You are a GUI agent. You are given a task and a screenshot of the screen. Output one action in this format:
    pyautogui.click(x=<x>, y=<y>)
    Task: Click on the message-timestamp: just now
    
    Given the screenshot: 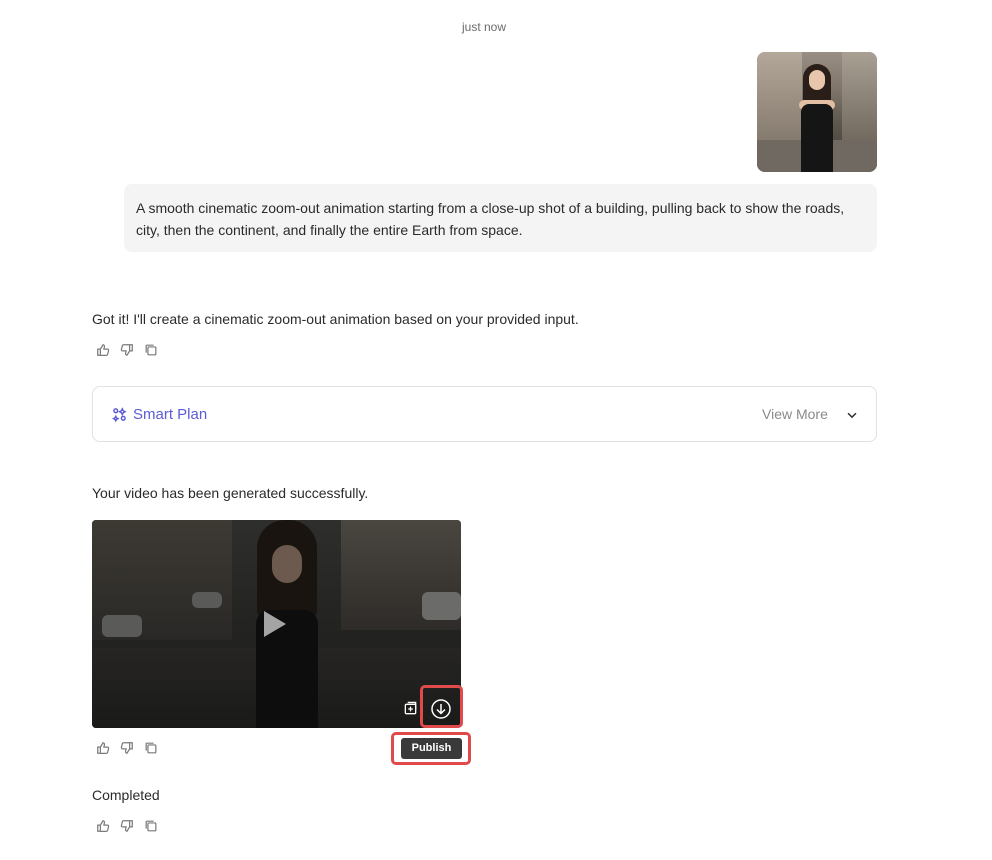 What is the action you would take?
    pyautogui.click(x=484, y=27)
    